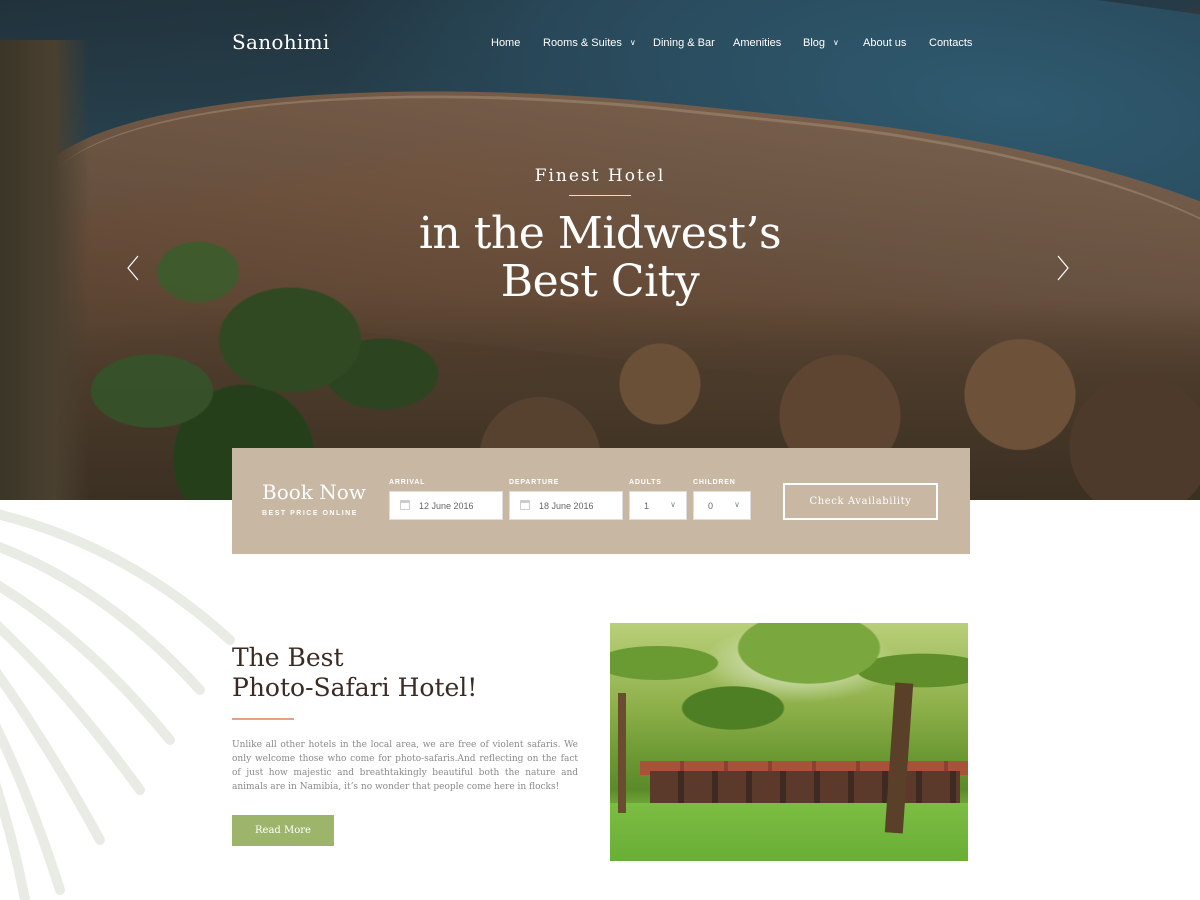 This screenshot has height=900, width=1200. I want to click on nav-about-us: About us, so click(884, 43).